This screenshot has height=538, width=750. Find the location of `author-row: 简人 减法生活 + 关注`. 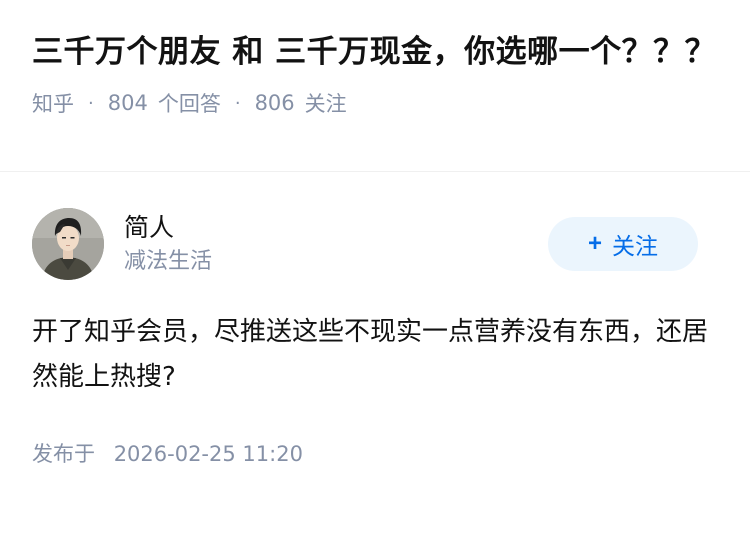

author-row: 简人 减法生活 + 关注 is located at coordinates (375, 244).